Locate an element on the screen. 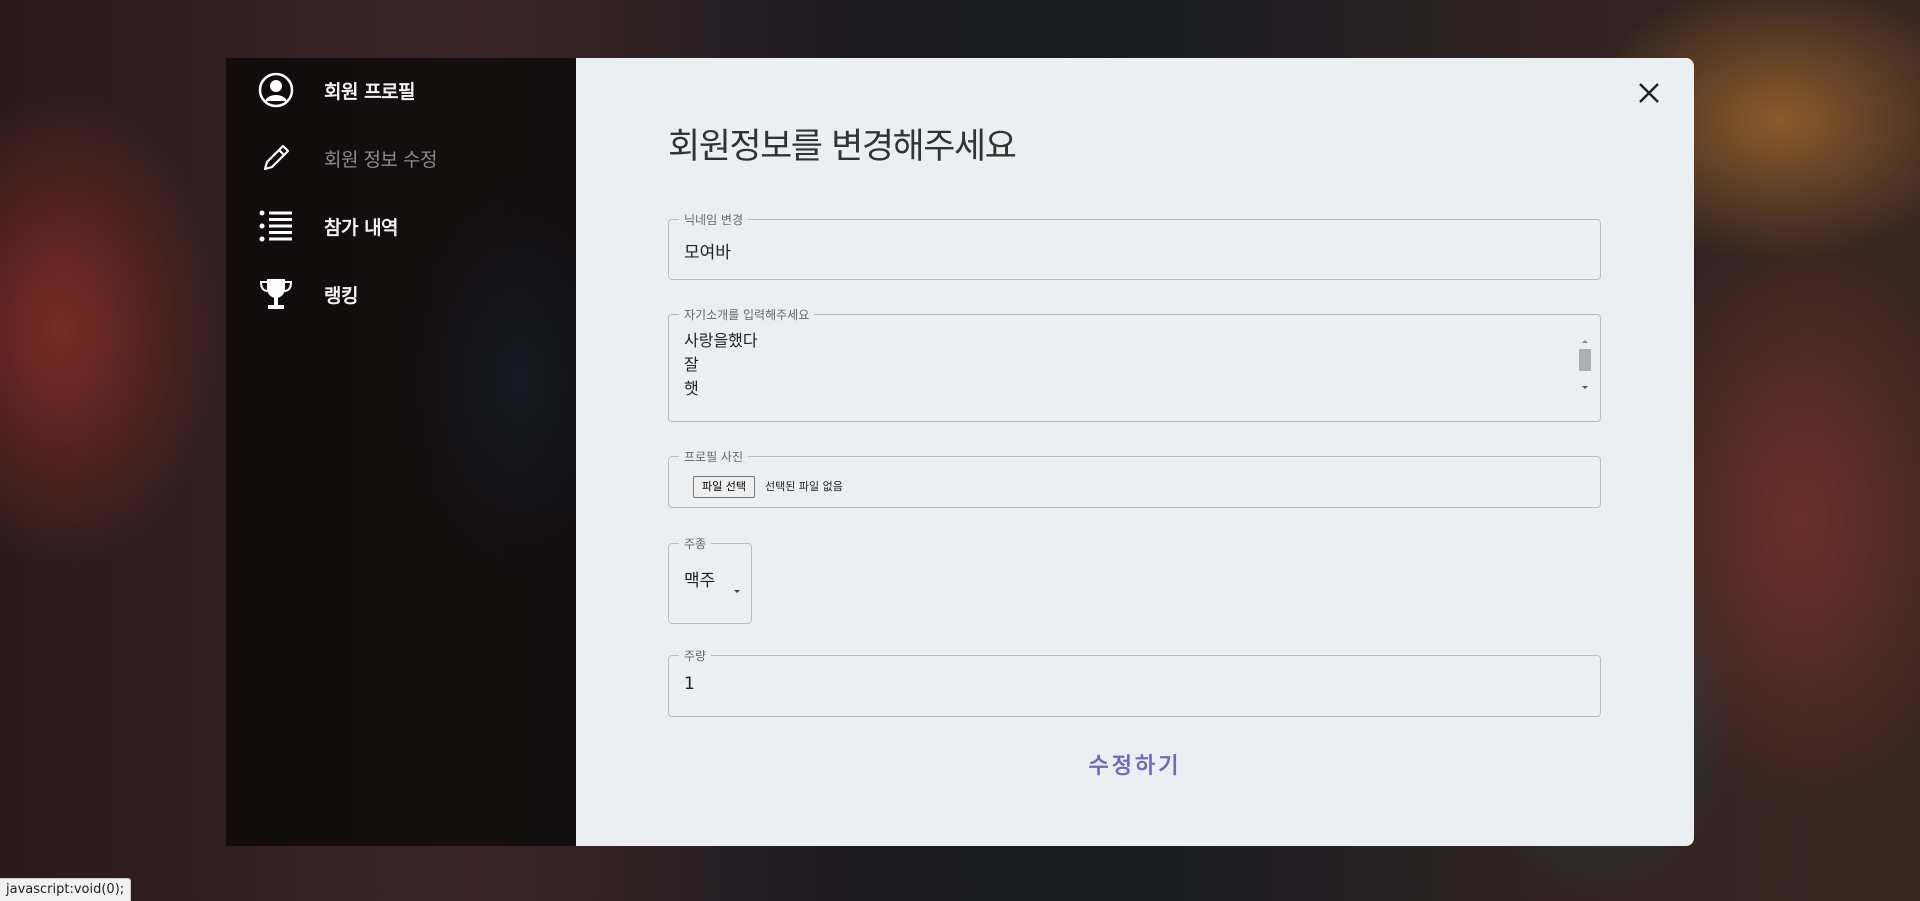  sidebar-item-history: 참가 내역 is located at coordinates (327, 226).